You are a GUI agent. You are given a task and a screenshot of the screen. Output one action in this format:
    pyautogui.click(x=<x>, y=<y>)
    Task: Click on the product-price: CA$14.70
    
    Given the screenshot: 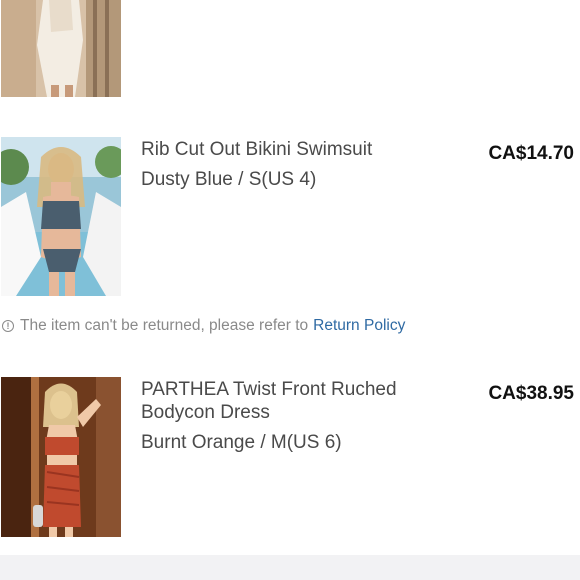 What is the action you would take?
    pyautogui.click(x=531, y=153)
    